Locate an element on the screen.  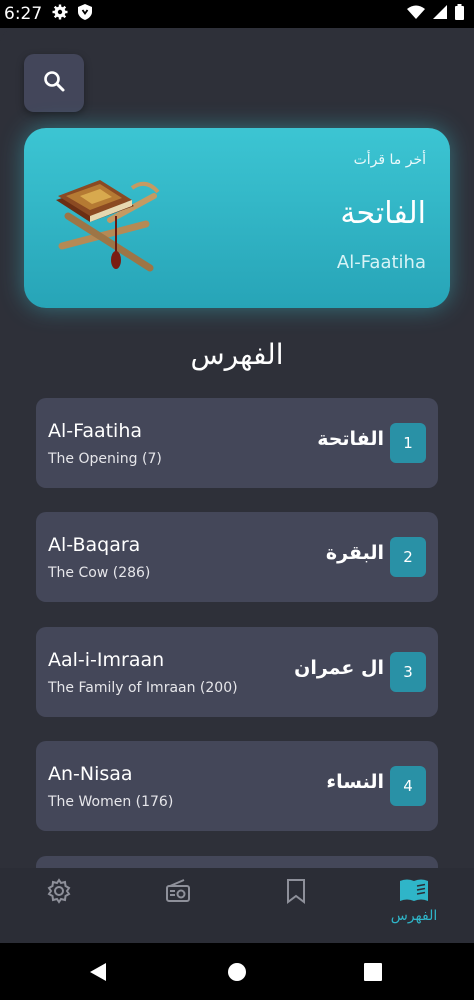
surah-name-english: The Cow (286) is located at coordinates (99, 573).